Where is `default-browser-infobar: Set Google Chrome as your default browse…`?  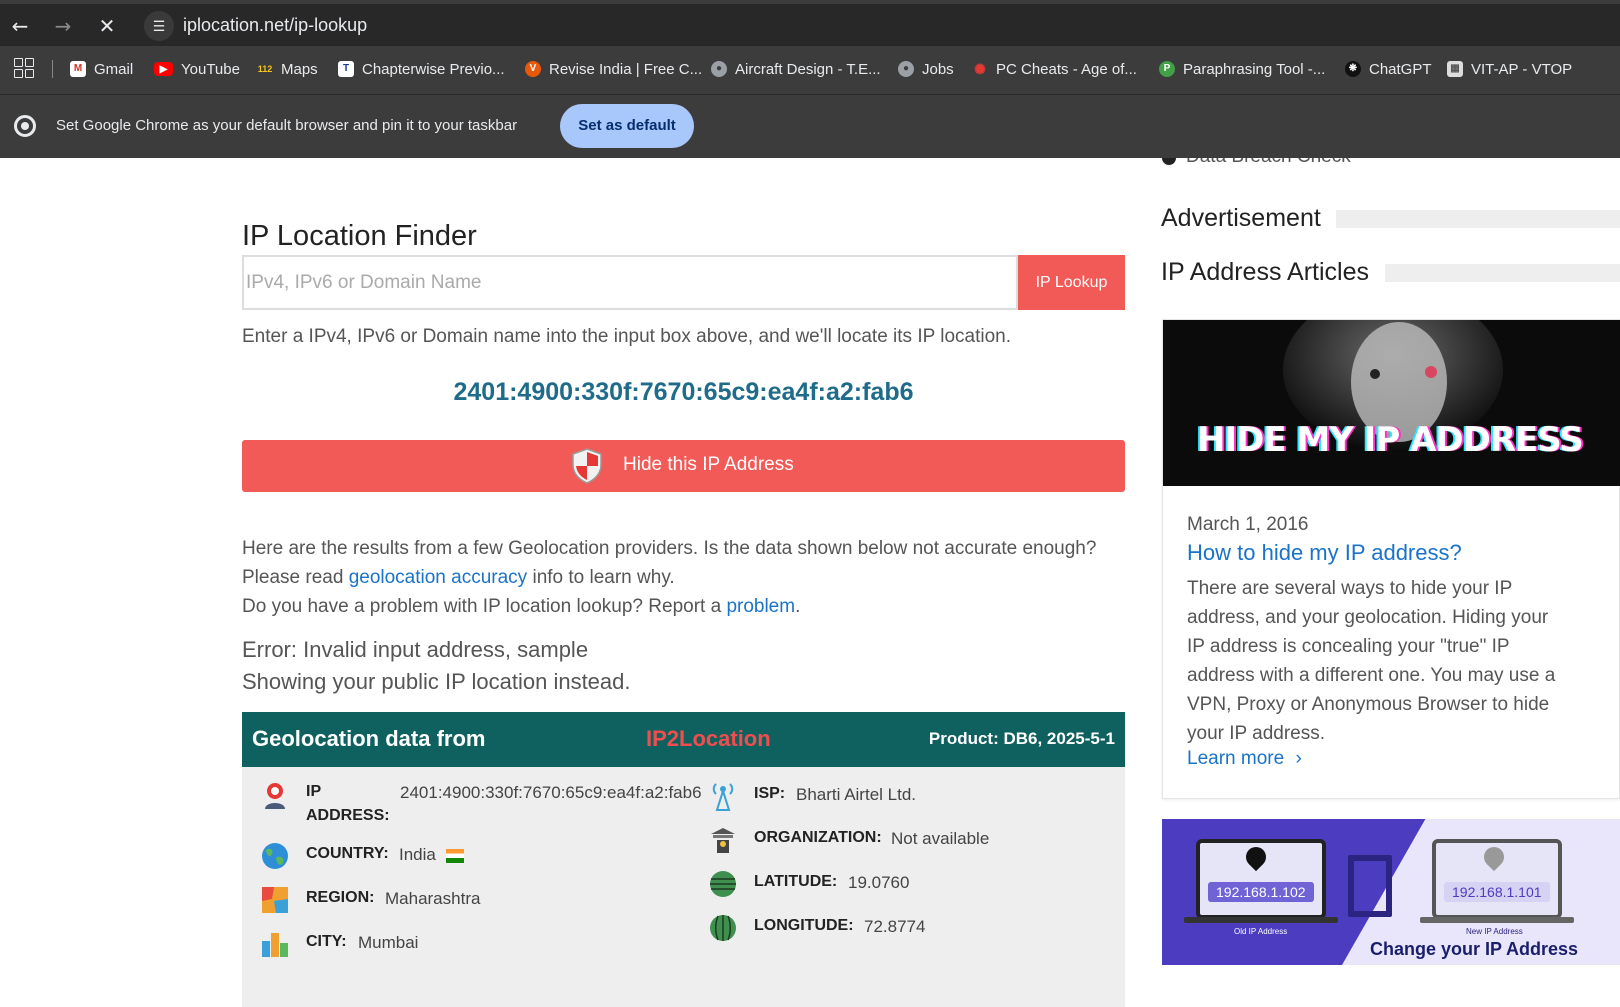
default-browser-infobar: Set Google Chrome as your default browse… is located at coordinates (810, 126).